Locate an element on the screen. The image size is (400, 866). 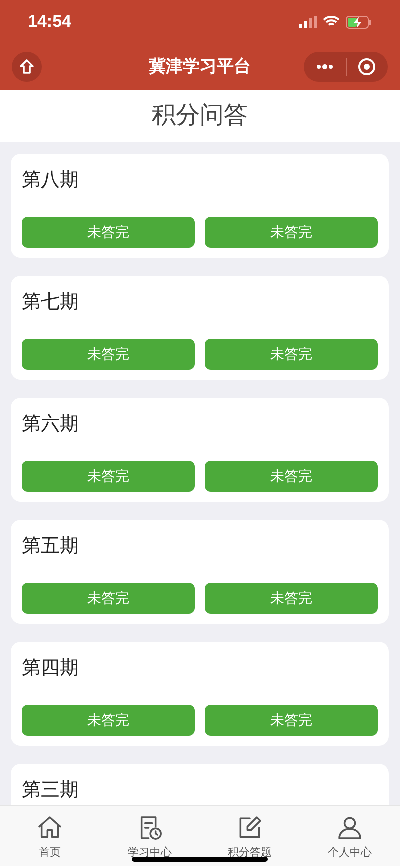
signal-icon is located at coordinates (308, 22).